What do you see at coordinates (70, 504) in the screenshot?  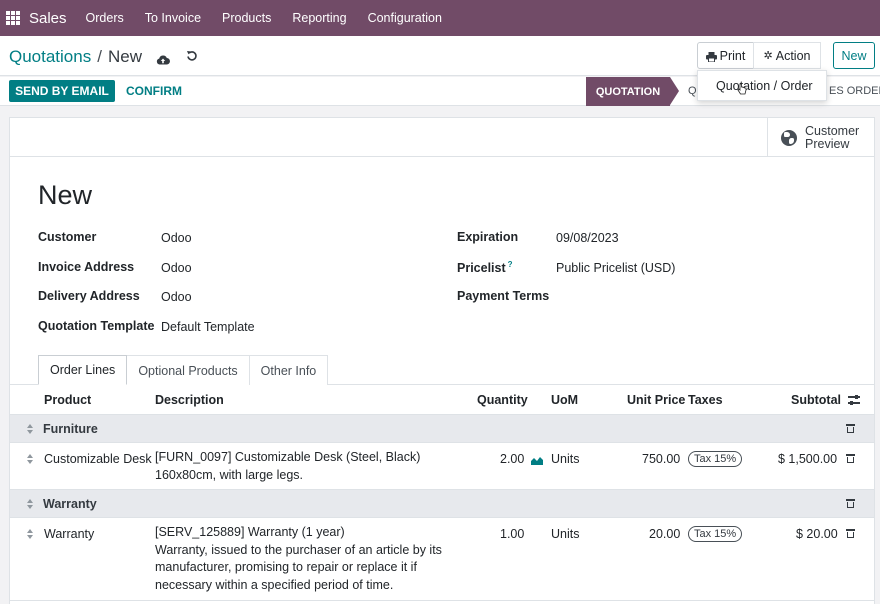 I see `section-name: Warranty` at bounding box center [70, 504].